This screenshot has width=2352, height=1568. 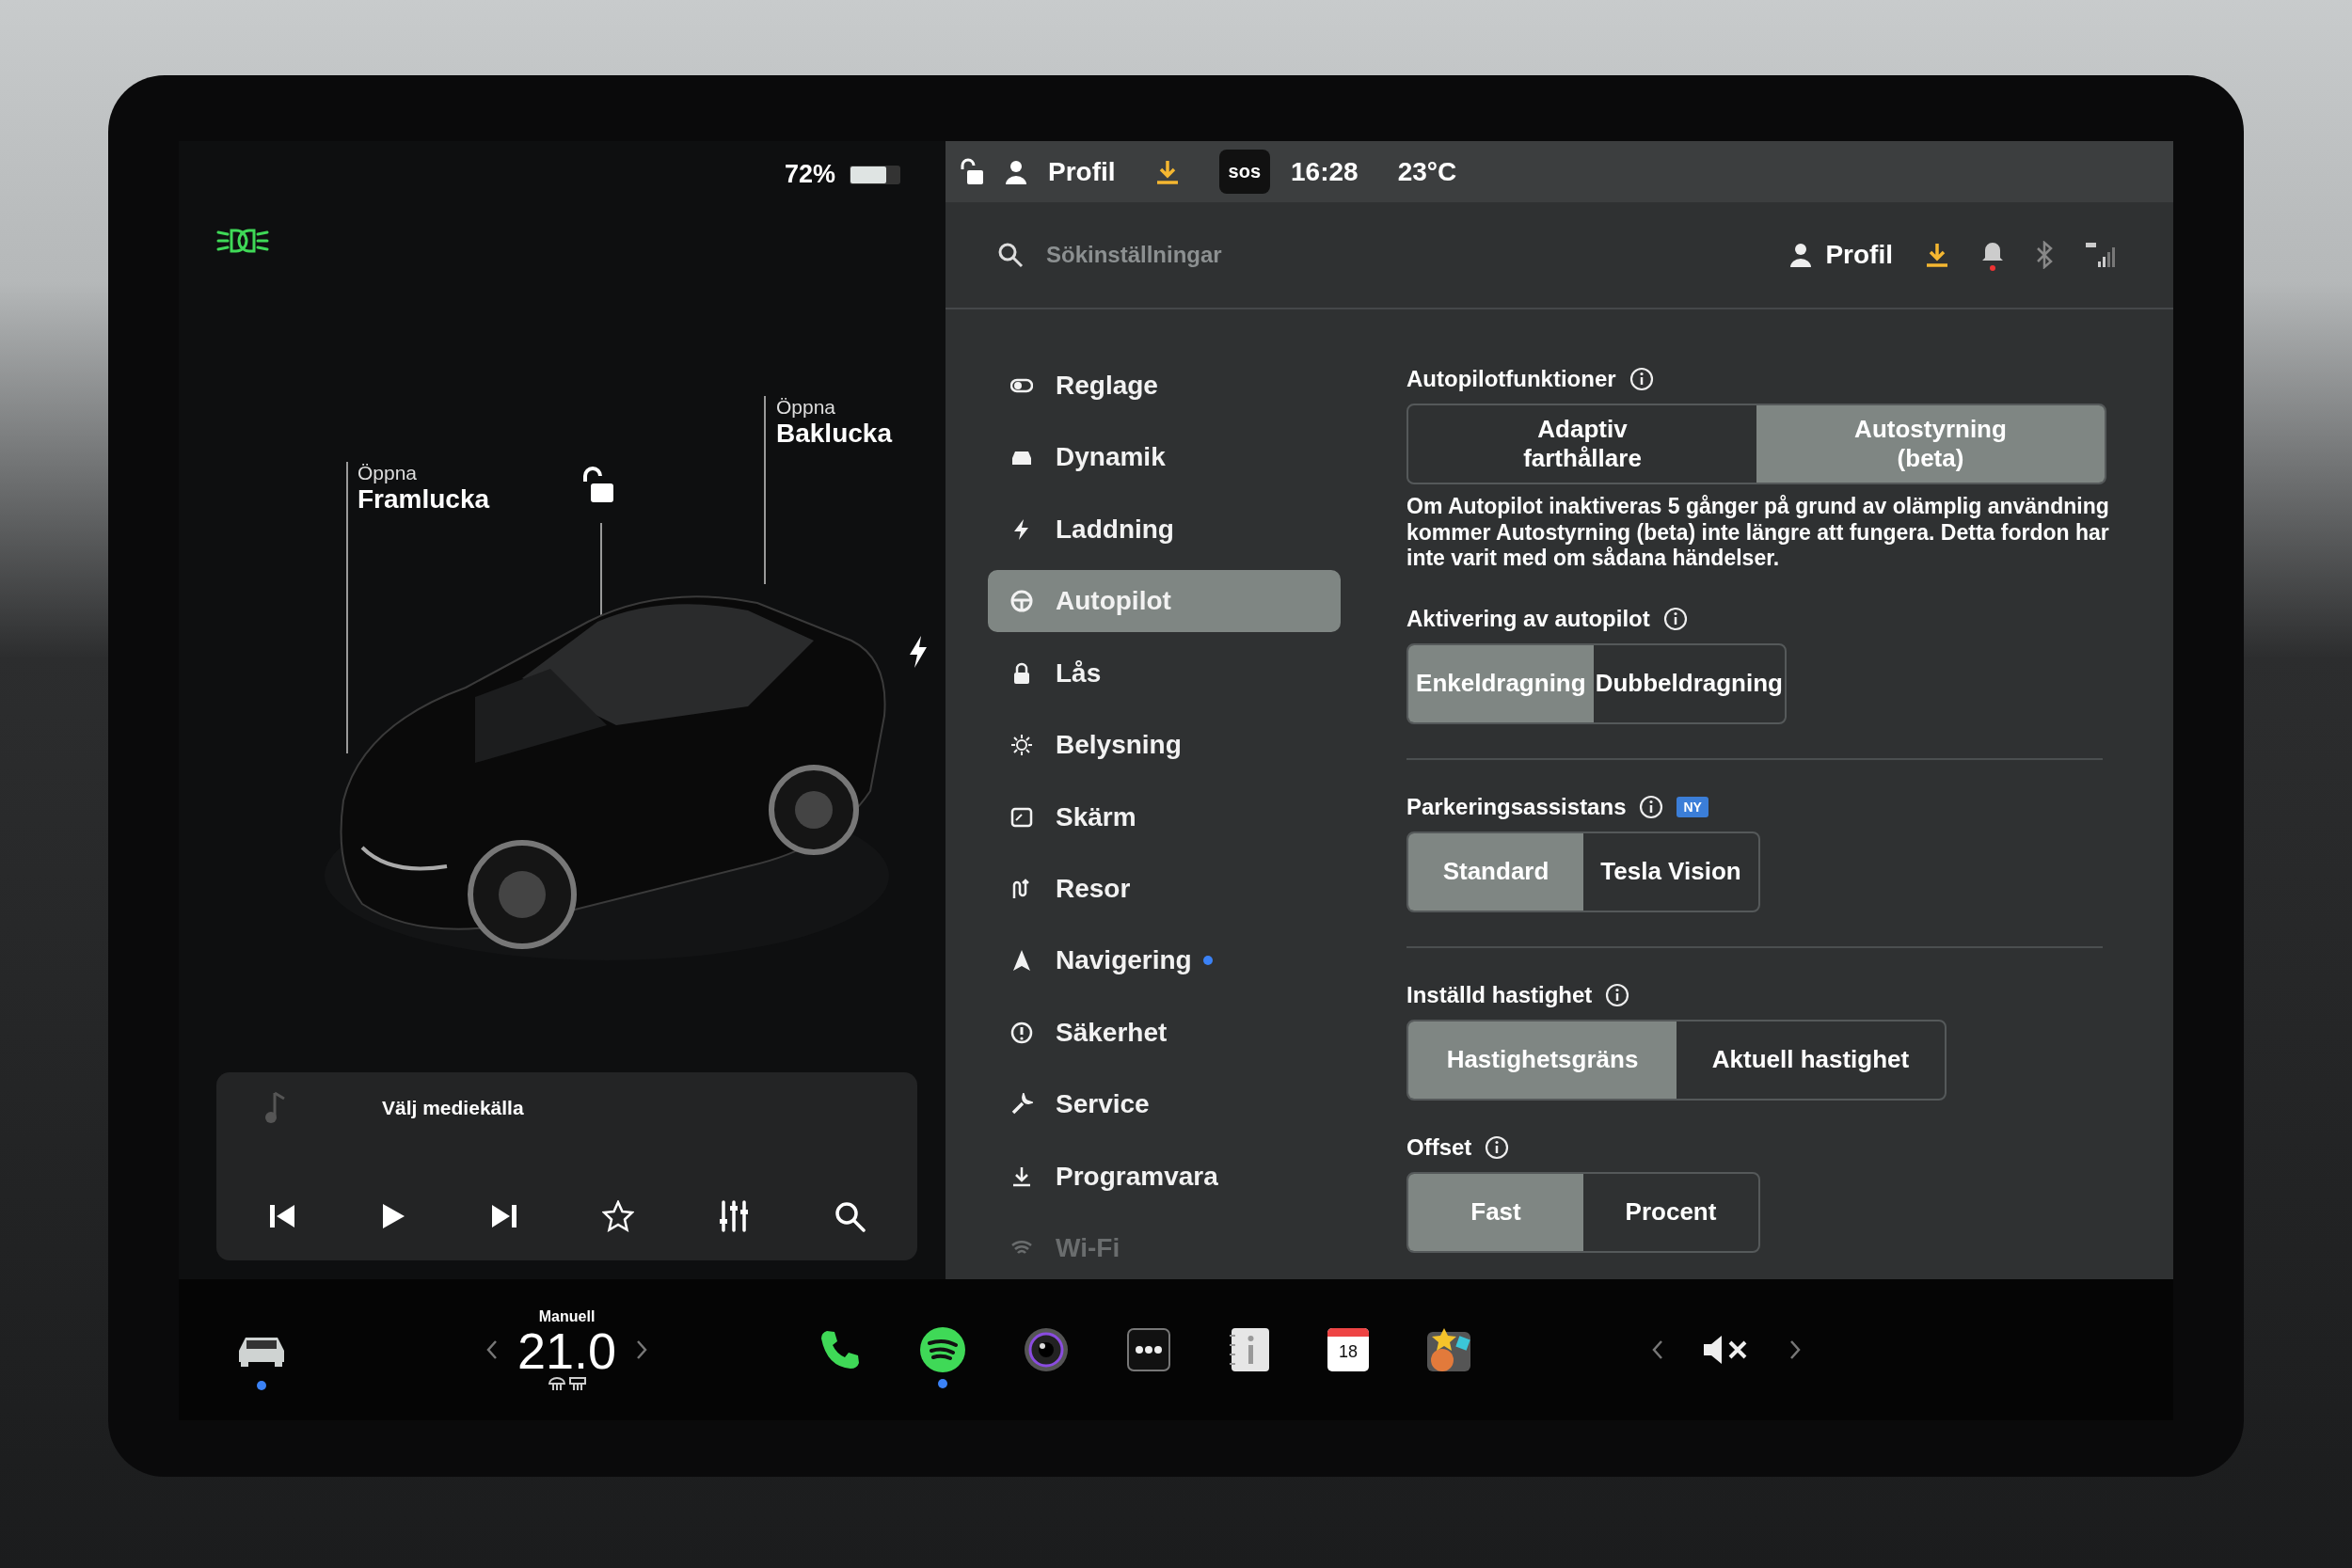 What do you see at coordinates (1670, 872) in the screenshot?
I see `segment-option: Tesla Vision` at bounding box center [1670, 872].